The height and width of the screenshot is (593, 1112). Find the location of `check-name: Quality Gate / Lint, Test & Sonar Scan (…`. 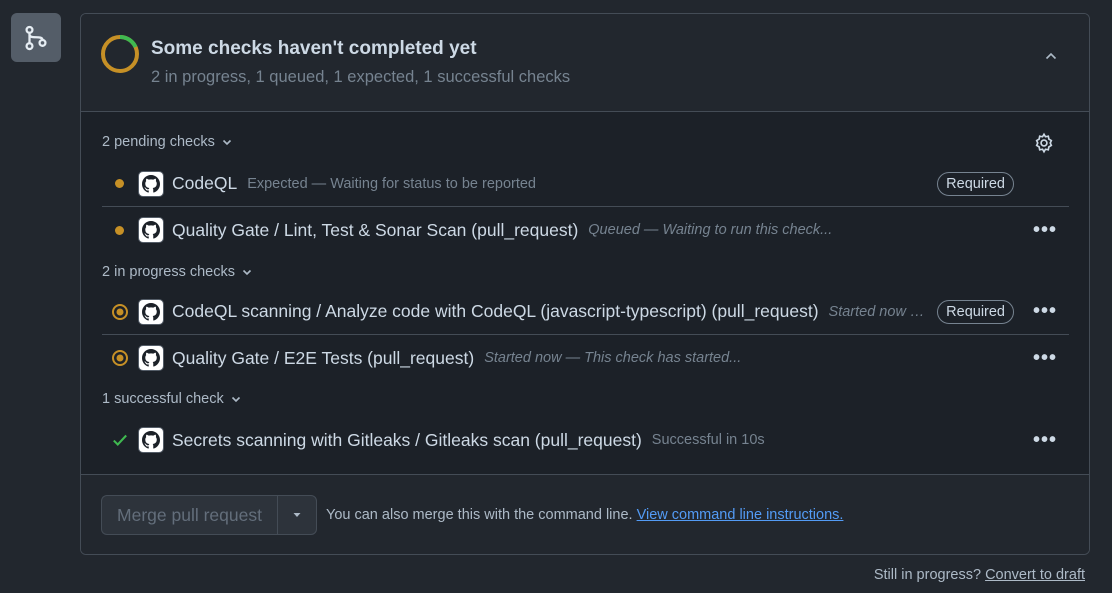

check-name: Quality Gate / Lint, Test & Sonar Scan (… is located at coordinates (375, 229).